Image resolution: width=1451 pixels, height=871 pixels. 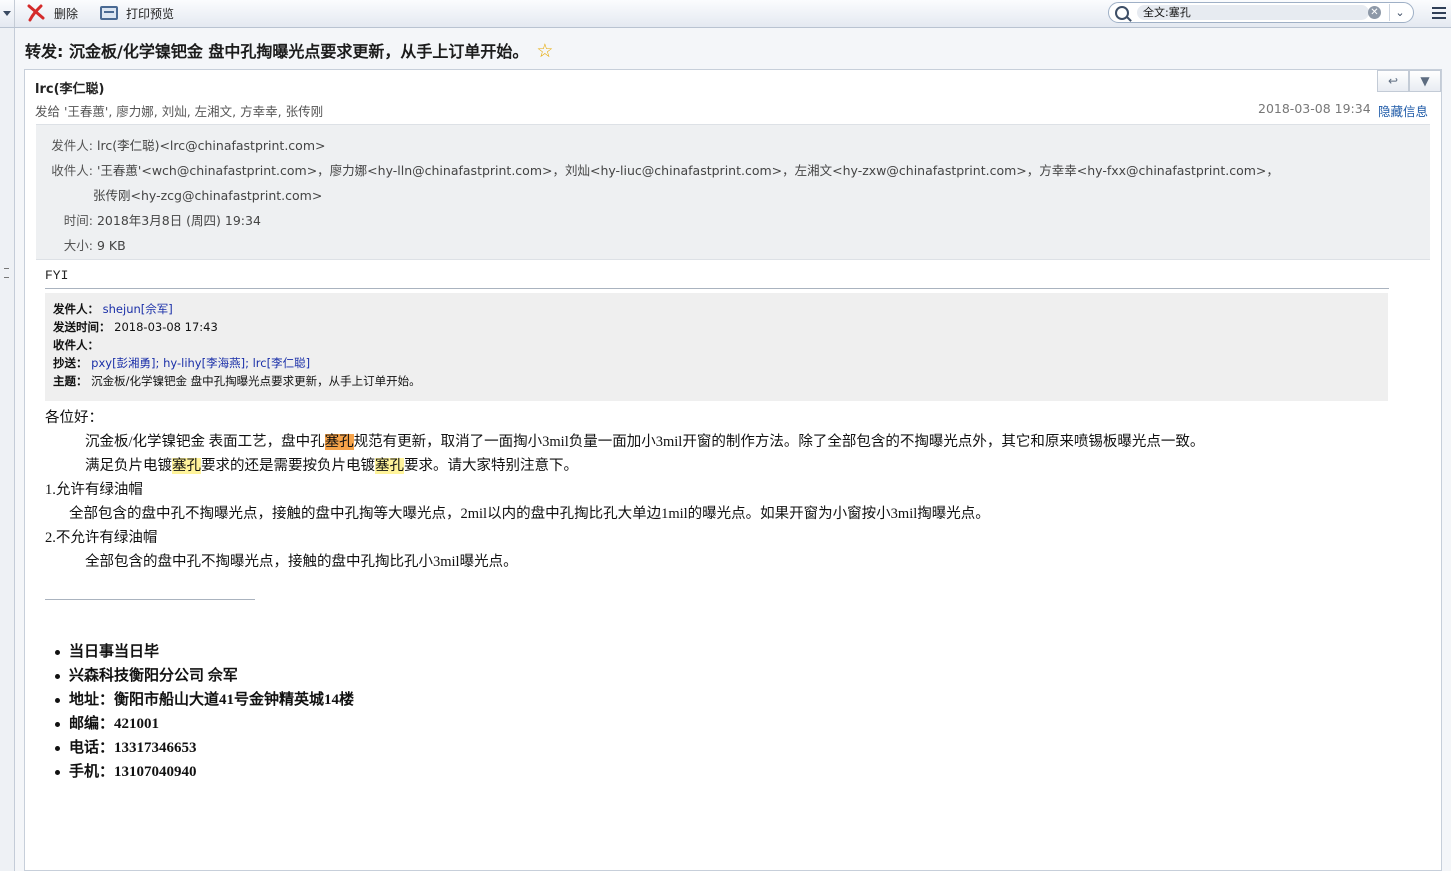 I want to click on search-box: ✕ ⌄, so click(x=1261, y=12).